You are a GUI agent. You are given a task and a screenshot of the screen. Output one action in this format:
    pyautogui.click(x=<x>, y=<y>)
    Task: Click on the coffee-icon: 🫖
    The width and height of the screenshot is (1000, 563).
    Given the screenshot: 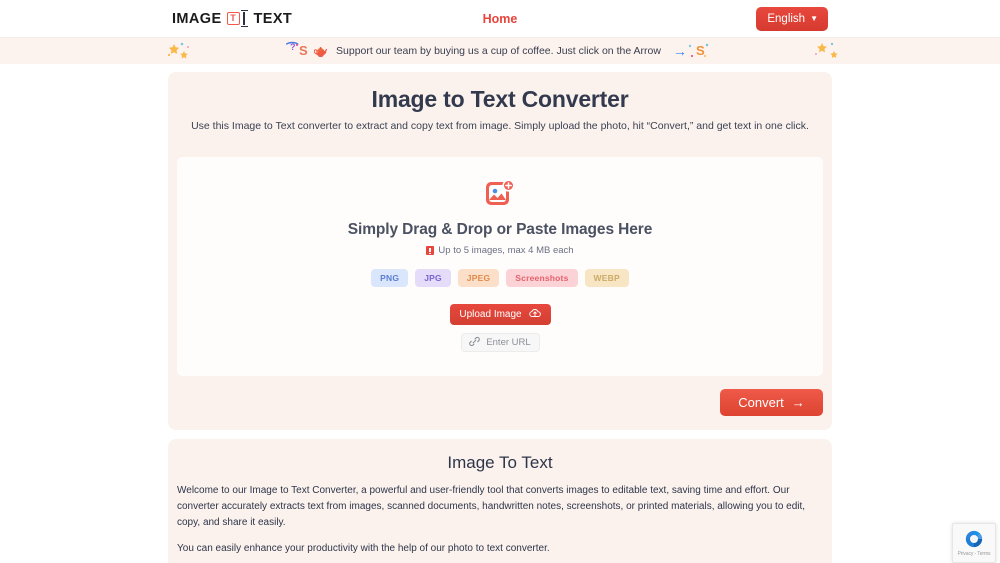 What is the action you would take?
    pyautogui.click(x=321, y=51)
    